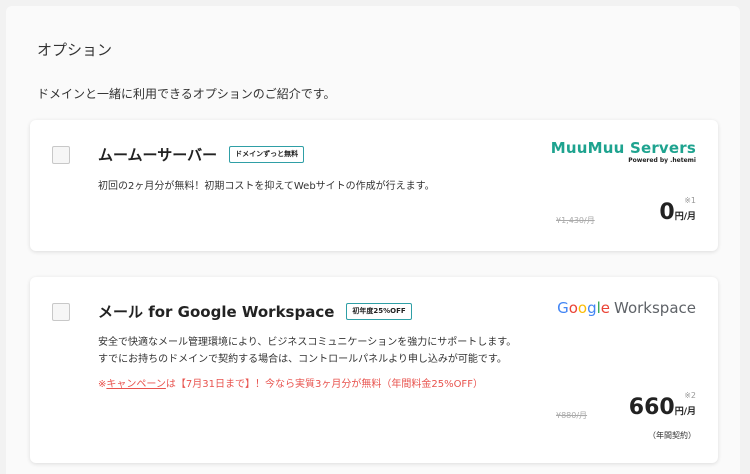 Image resolution: width=750 pixels, height=474 pixels. Describe the element at coordinates (61, 155) in the screenshot. I see `muumuu-server-checkbox` at that location.